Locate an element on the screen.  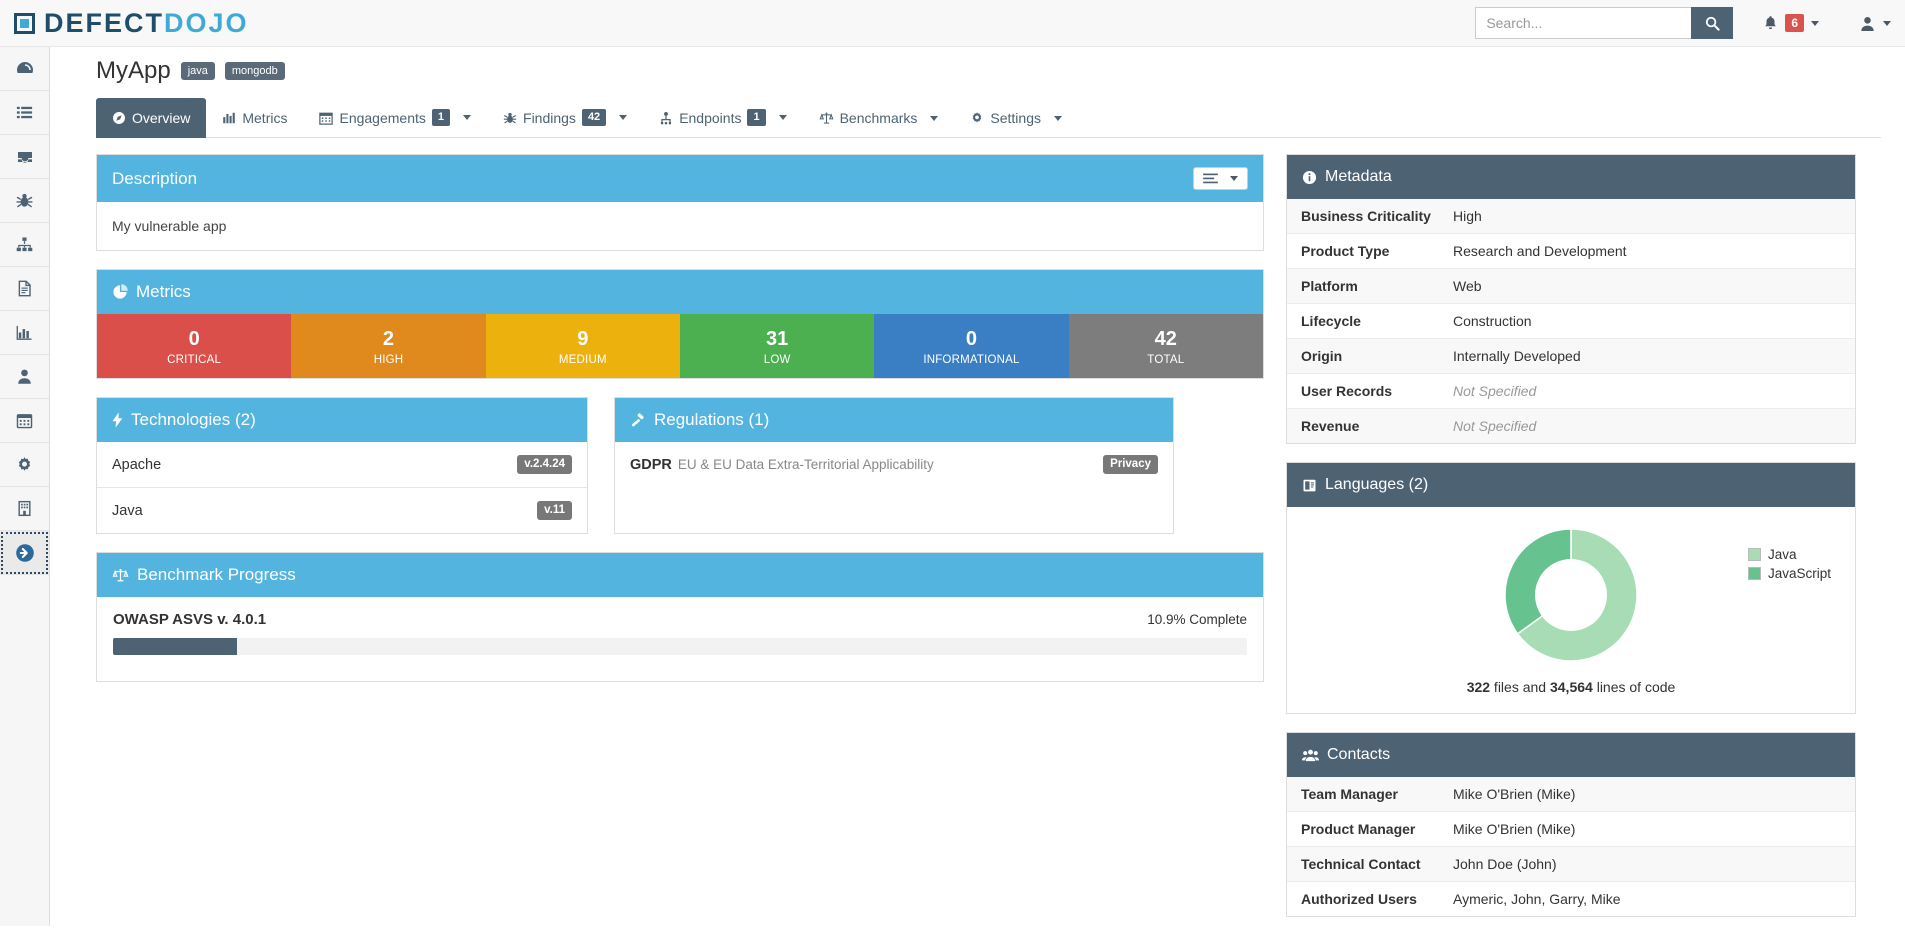
sidebar-item-dashboard is located at coordinates (24, 69).